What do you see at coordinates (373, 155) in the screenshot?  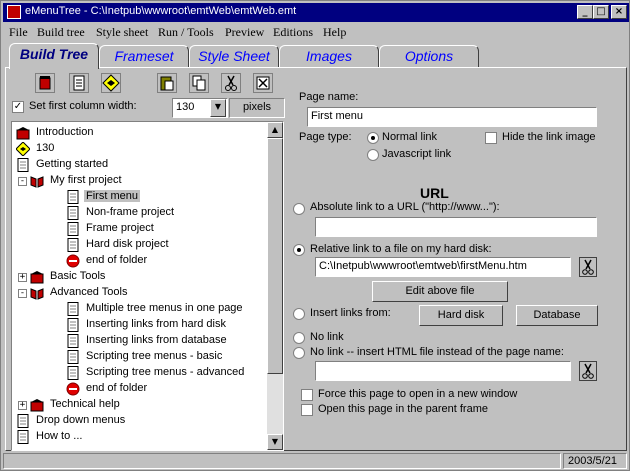 I see `javascript-link-radio` at bounding box center [373, 155].